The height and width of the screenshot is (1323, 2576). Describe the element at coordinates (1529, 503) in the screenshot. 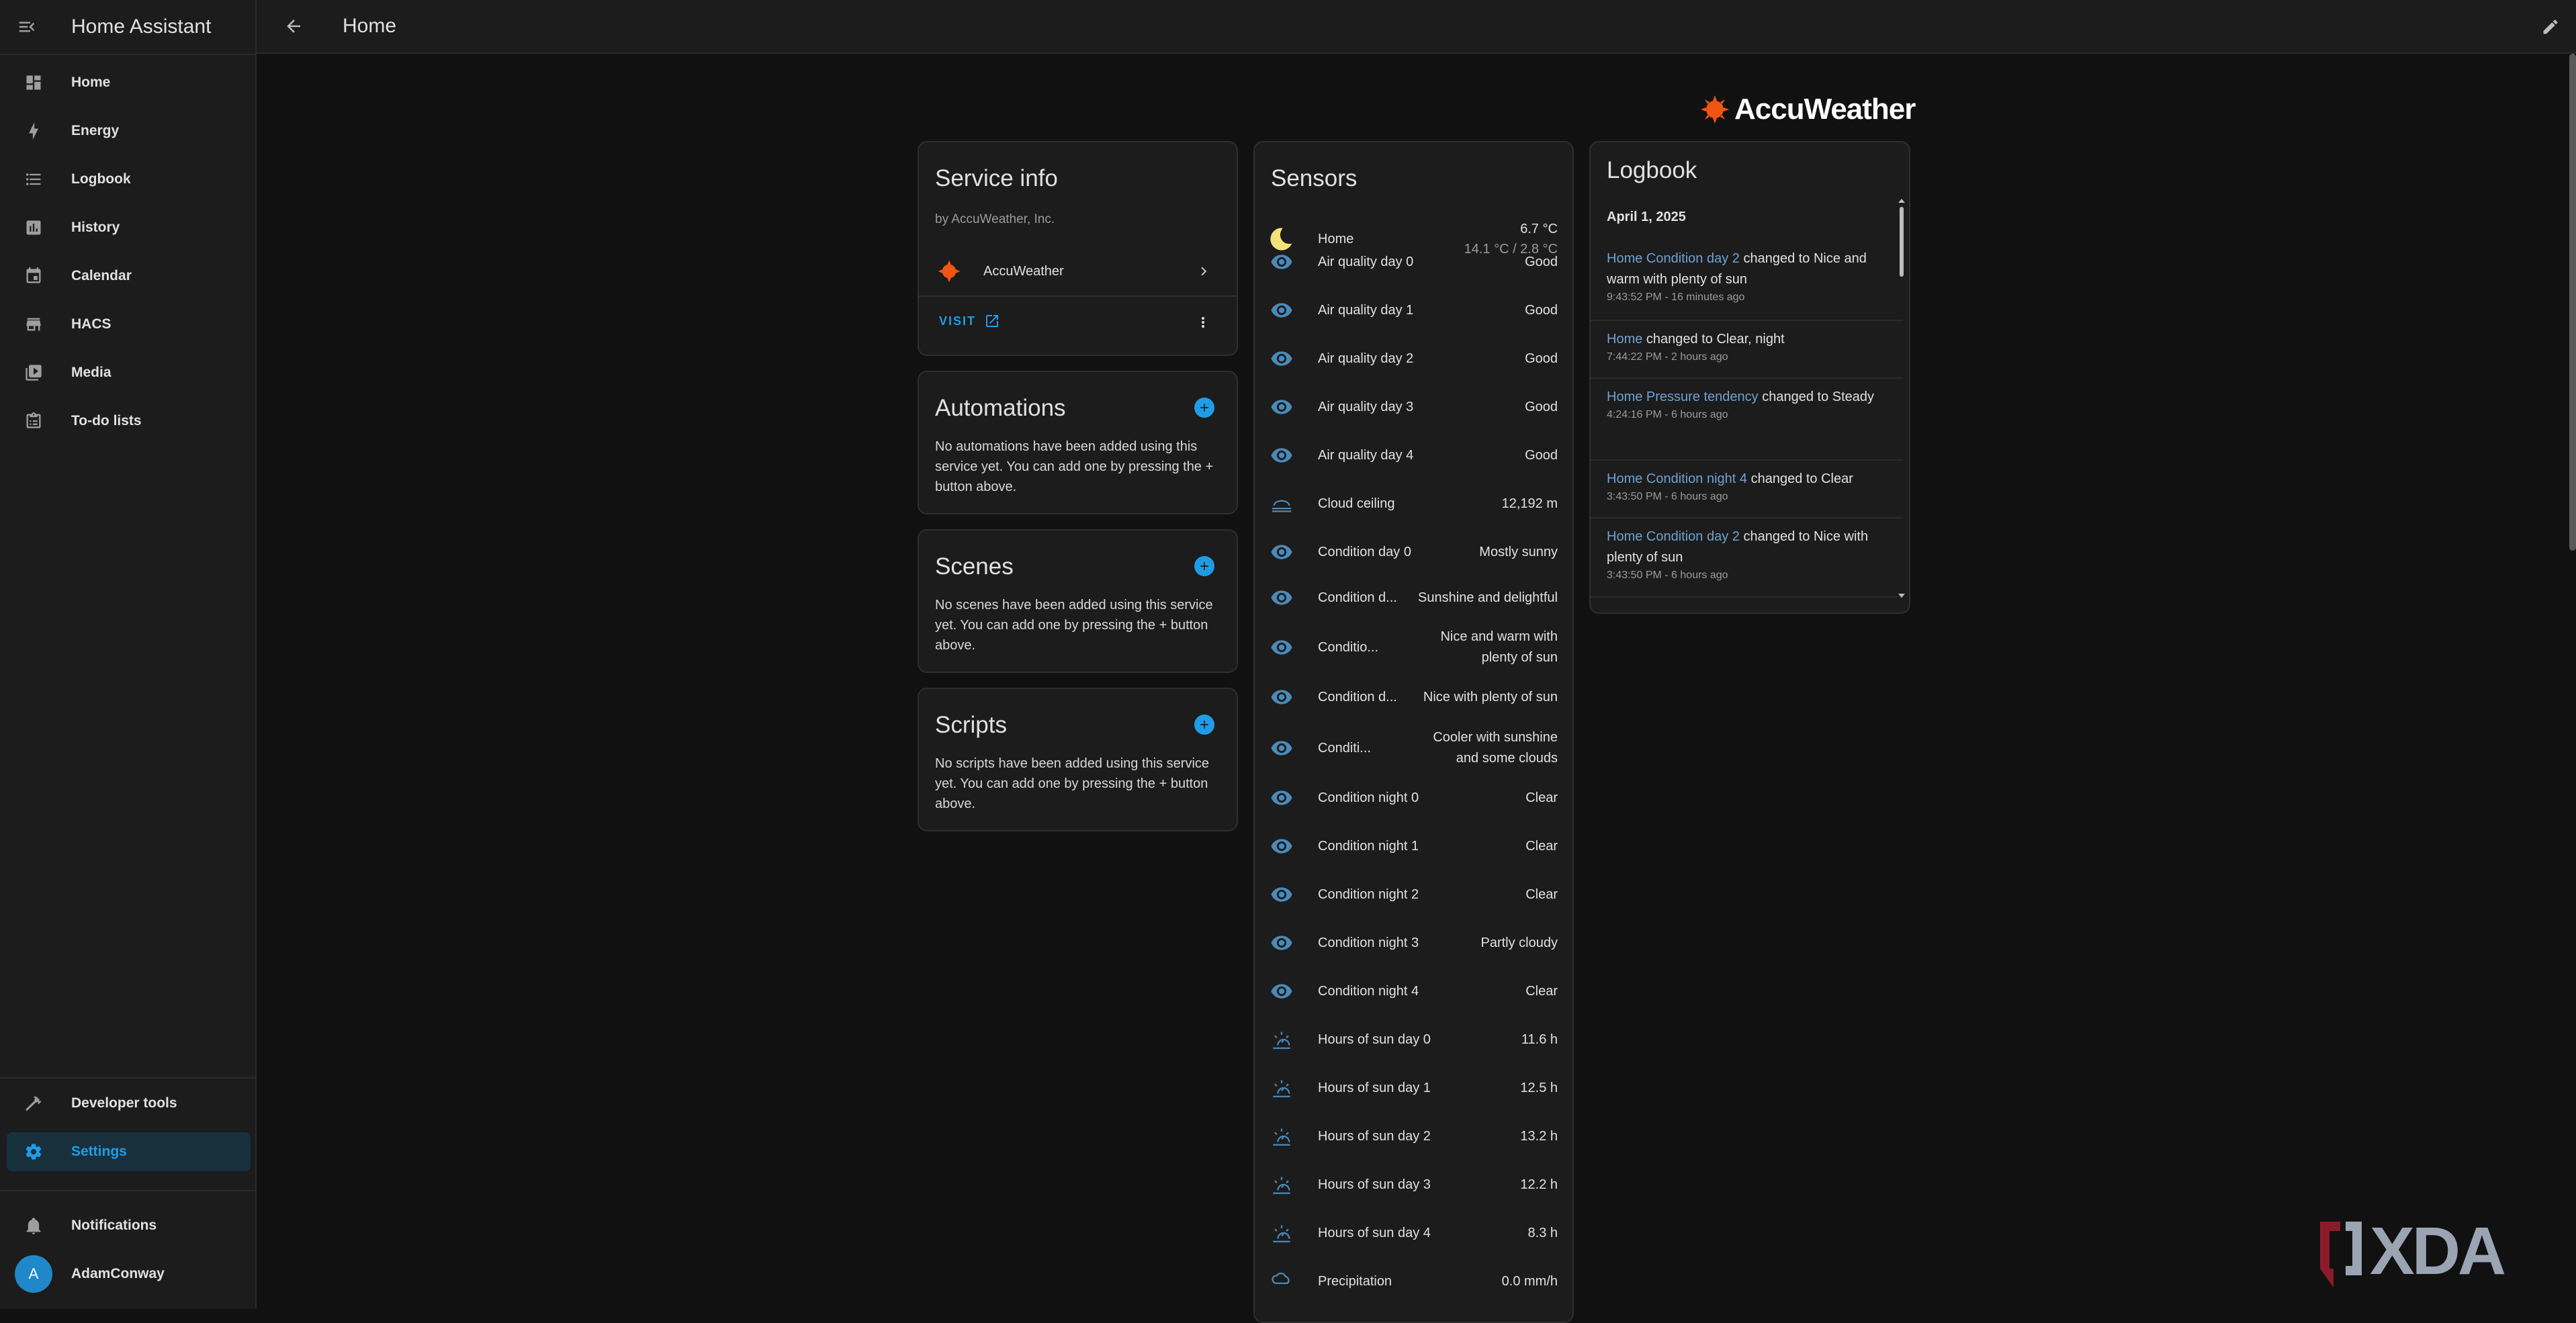

I see `sensor-value: 12,192 m` at that location.